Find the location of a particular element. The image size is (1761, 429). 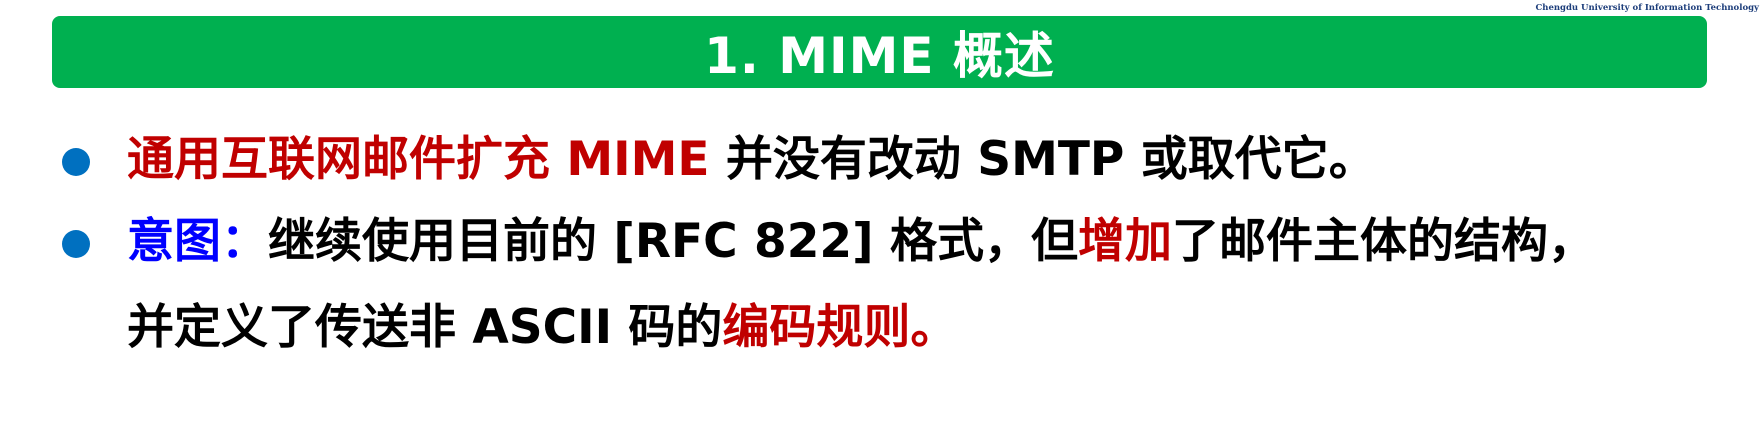

bullet-2-continuation: 并定义了传送非 ASCII 码的编码规则。 is located at coordinates (542, 328).